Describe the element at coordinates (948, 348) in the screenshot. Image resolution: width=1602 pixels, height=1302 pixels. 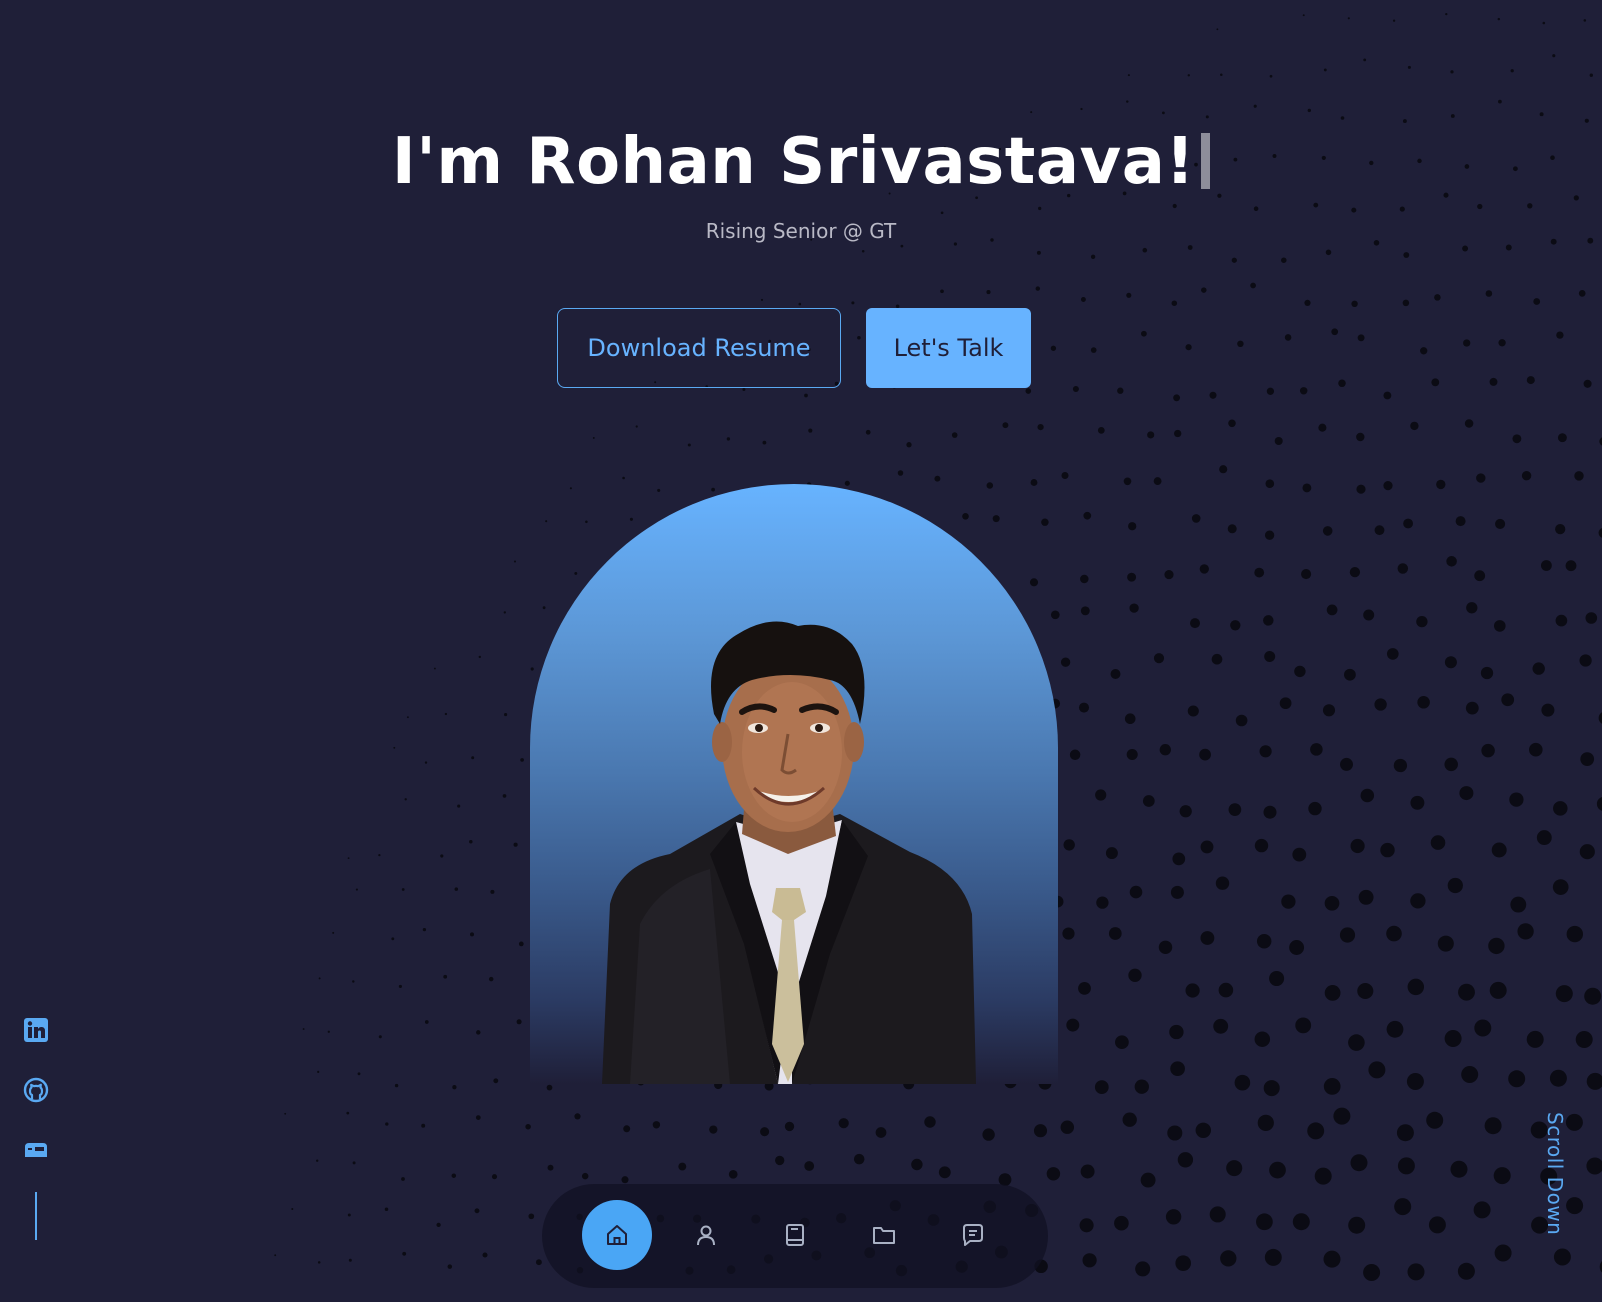
I see `lets-talk-button: Let's Talk` at that location.